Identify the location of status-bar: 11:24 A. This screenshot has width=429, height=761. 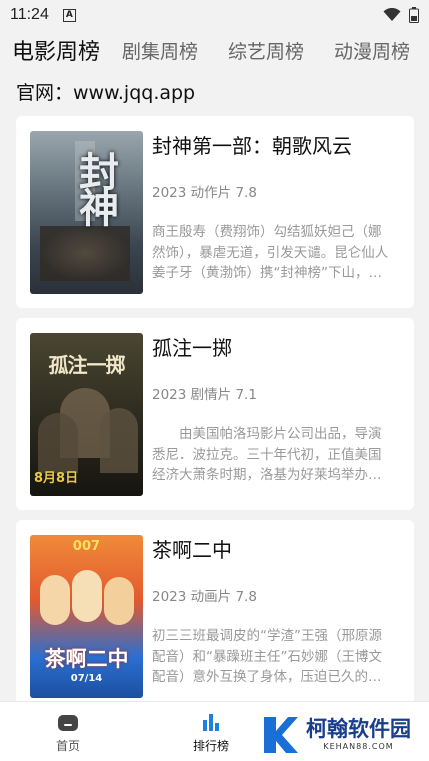
(214, 15).